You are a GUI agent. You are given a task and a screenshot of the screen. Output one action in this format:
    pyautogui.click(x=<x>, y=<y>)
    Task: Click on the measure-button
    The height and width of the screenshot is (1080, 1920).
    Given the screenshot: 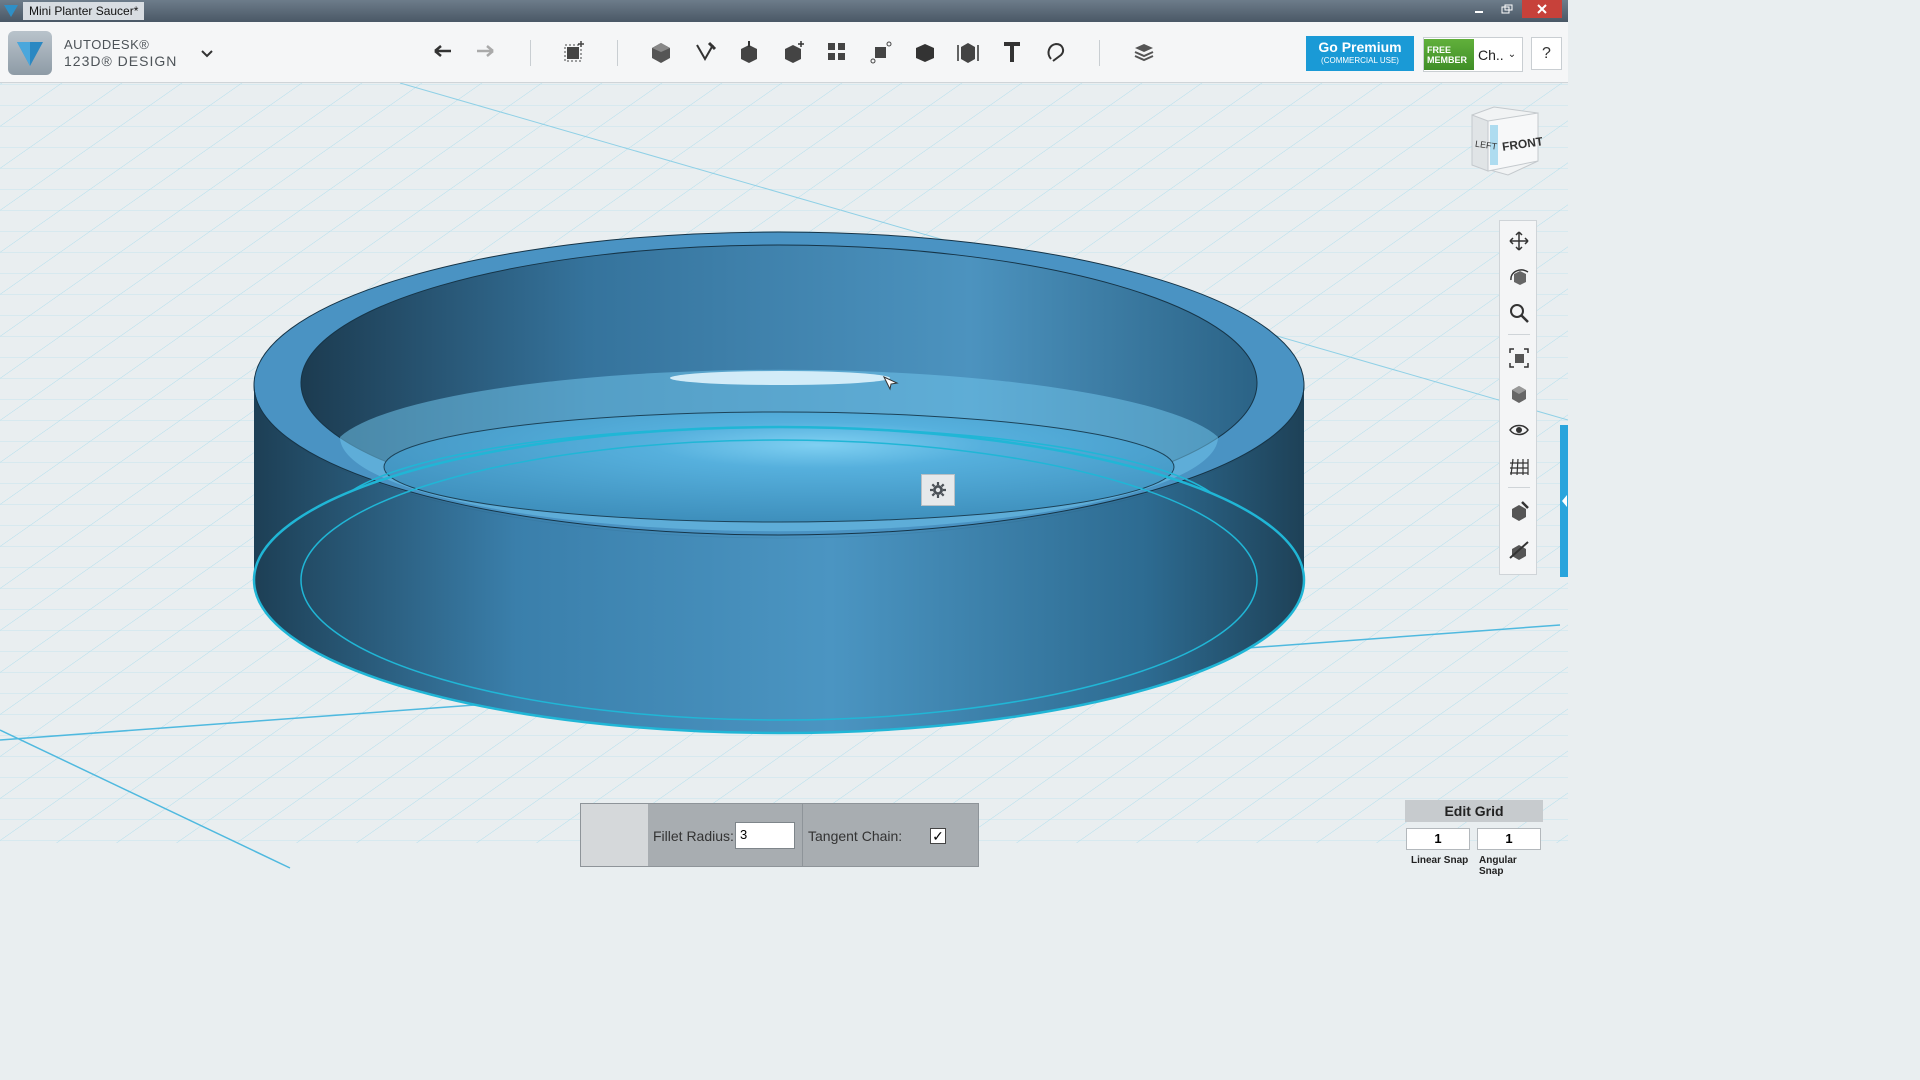 What is the action you would take?
    pyautogui.click(x=968, y=52)
    